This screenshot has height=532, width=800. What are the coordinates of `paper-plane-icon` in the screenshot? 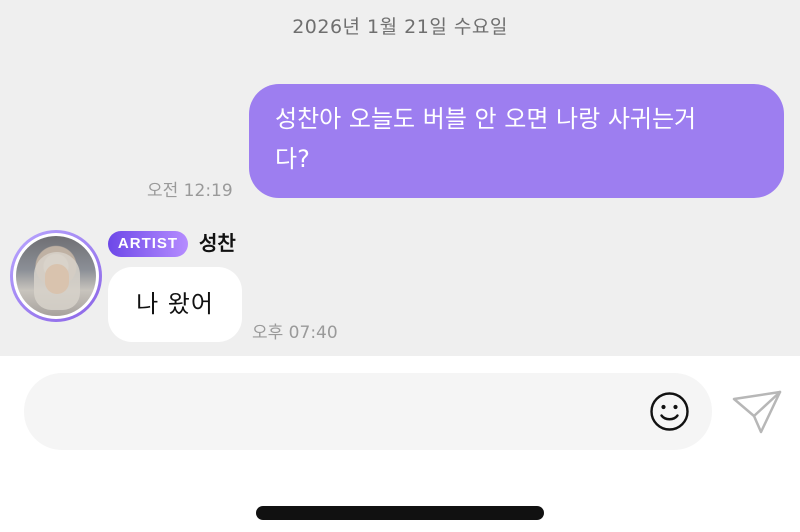 It's located at (757, 412).